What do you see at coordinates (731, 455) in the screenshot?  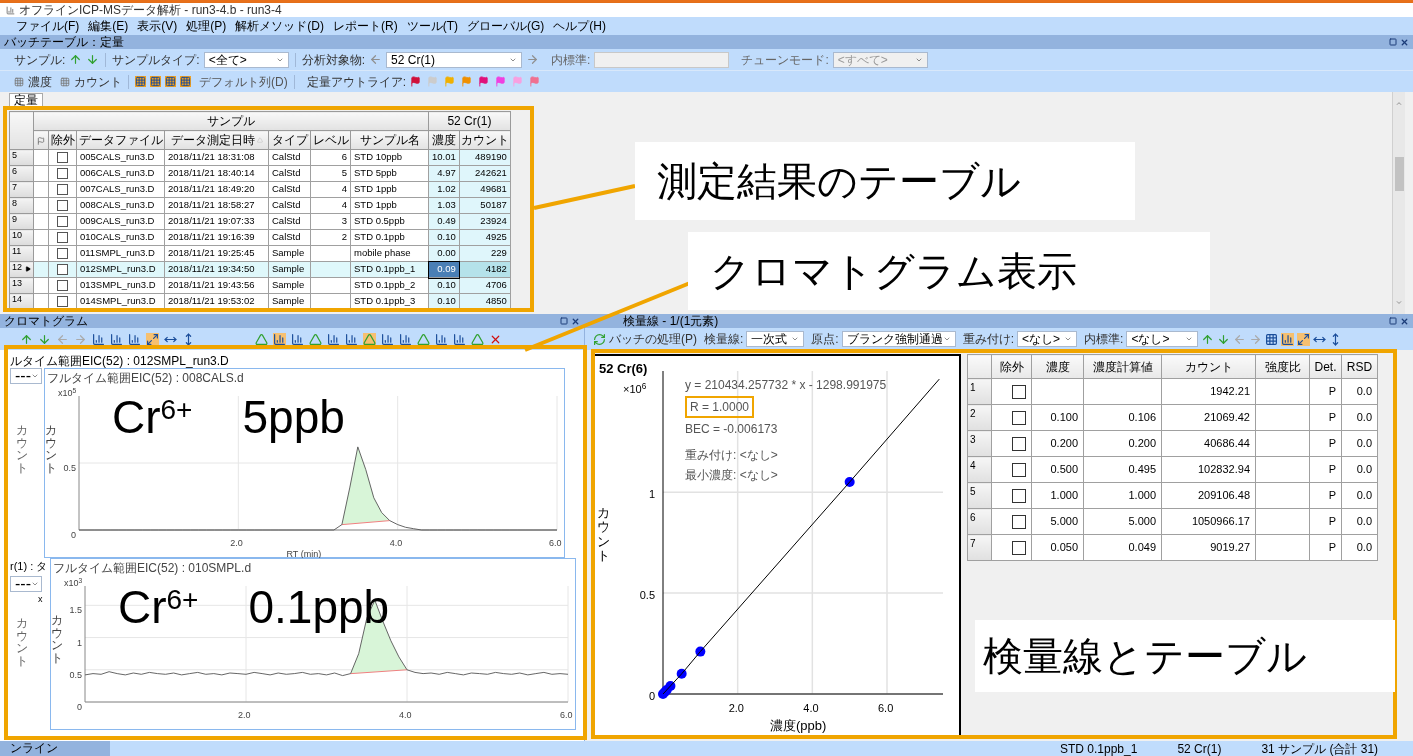 I see `weighting-label: 重み付け: <なし>` at bounding box center [731, 455].